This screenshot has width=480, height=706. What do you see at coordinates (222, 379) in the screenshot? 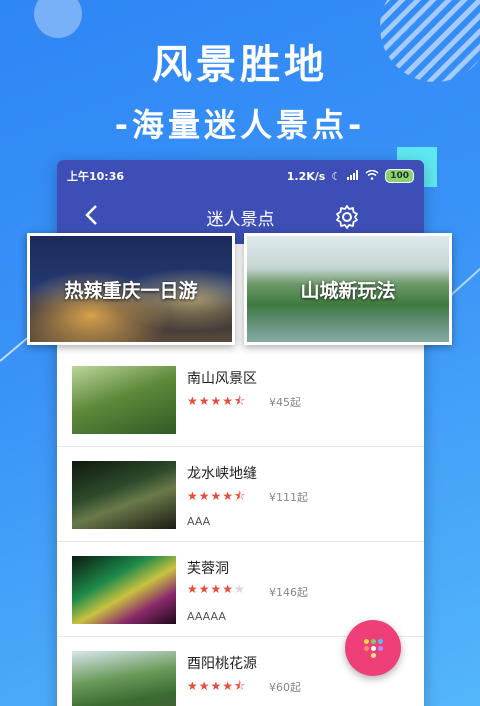
I see `attraction-name: 南山风景区` at bounding box center [222, 379].